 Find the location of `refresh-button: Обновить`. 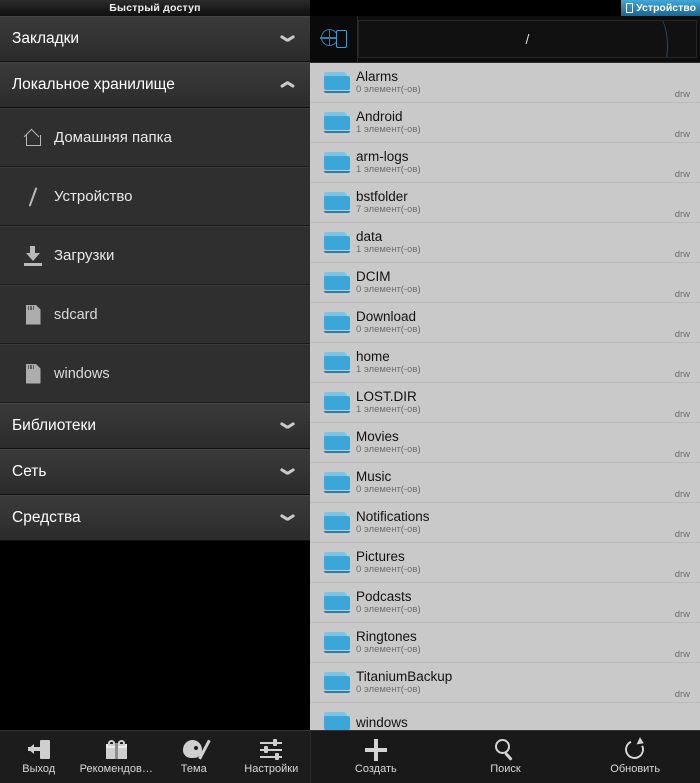

refresh-button: Обновить is located at coordinates (635, 757).